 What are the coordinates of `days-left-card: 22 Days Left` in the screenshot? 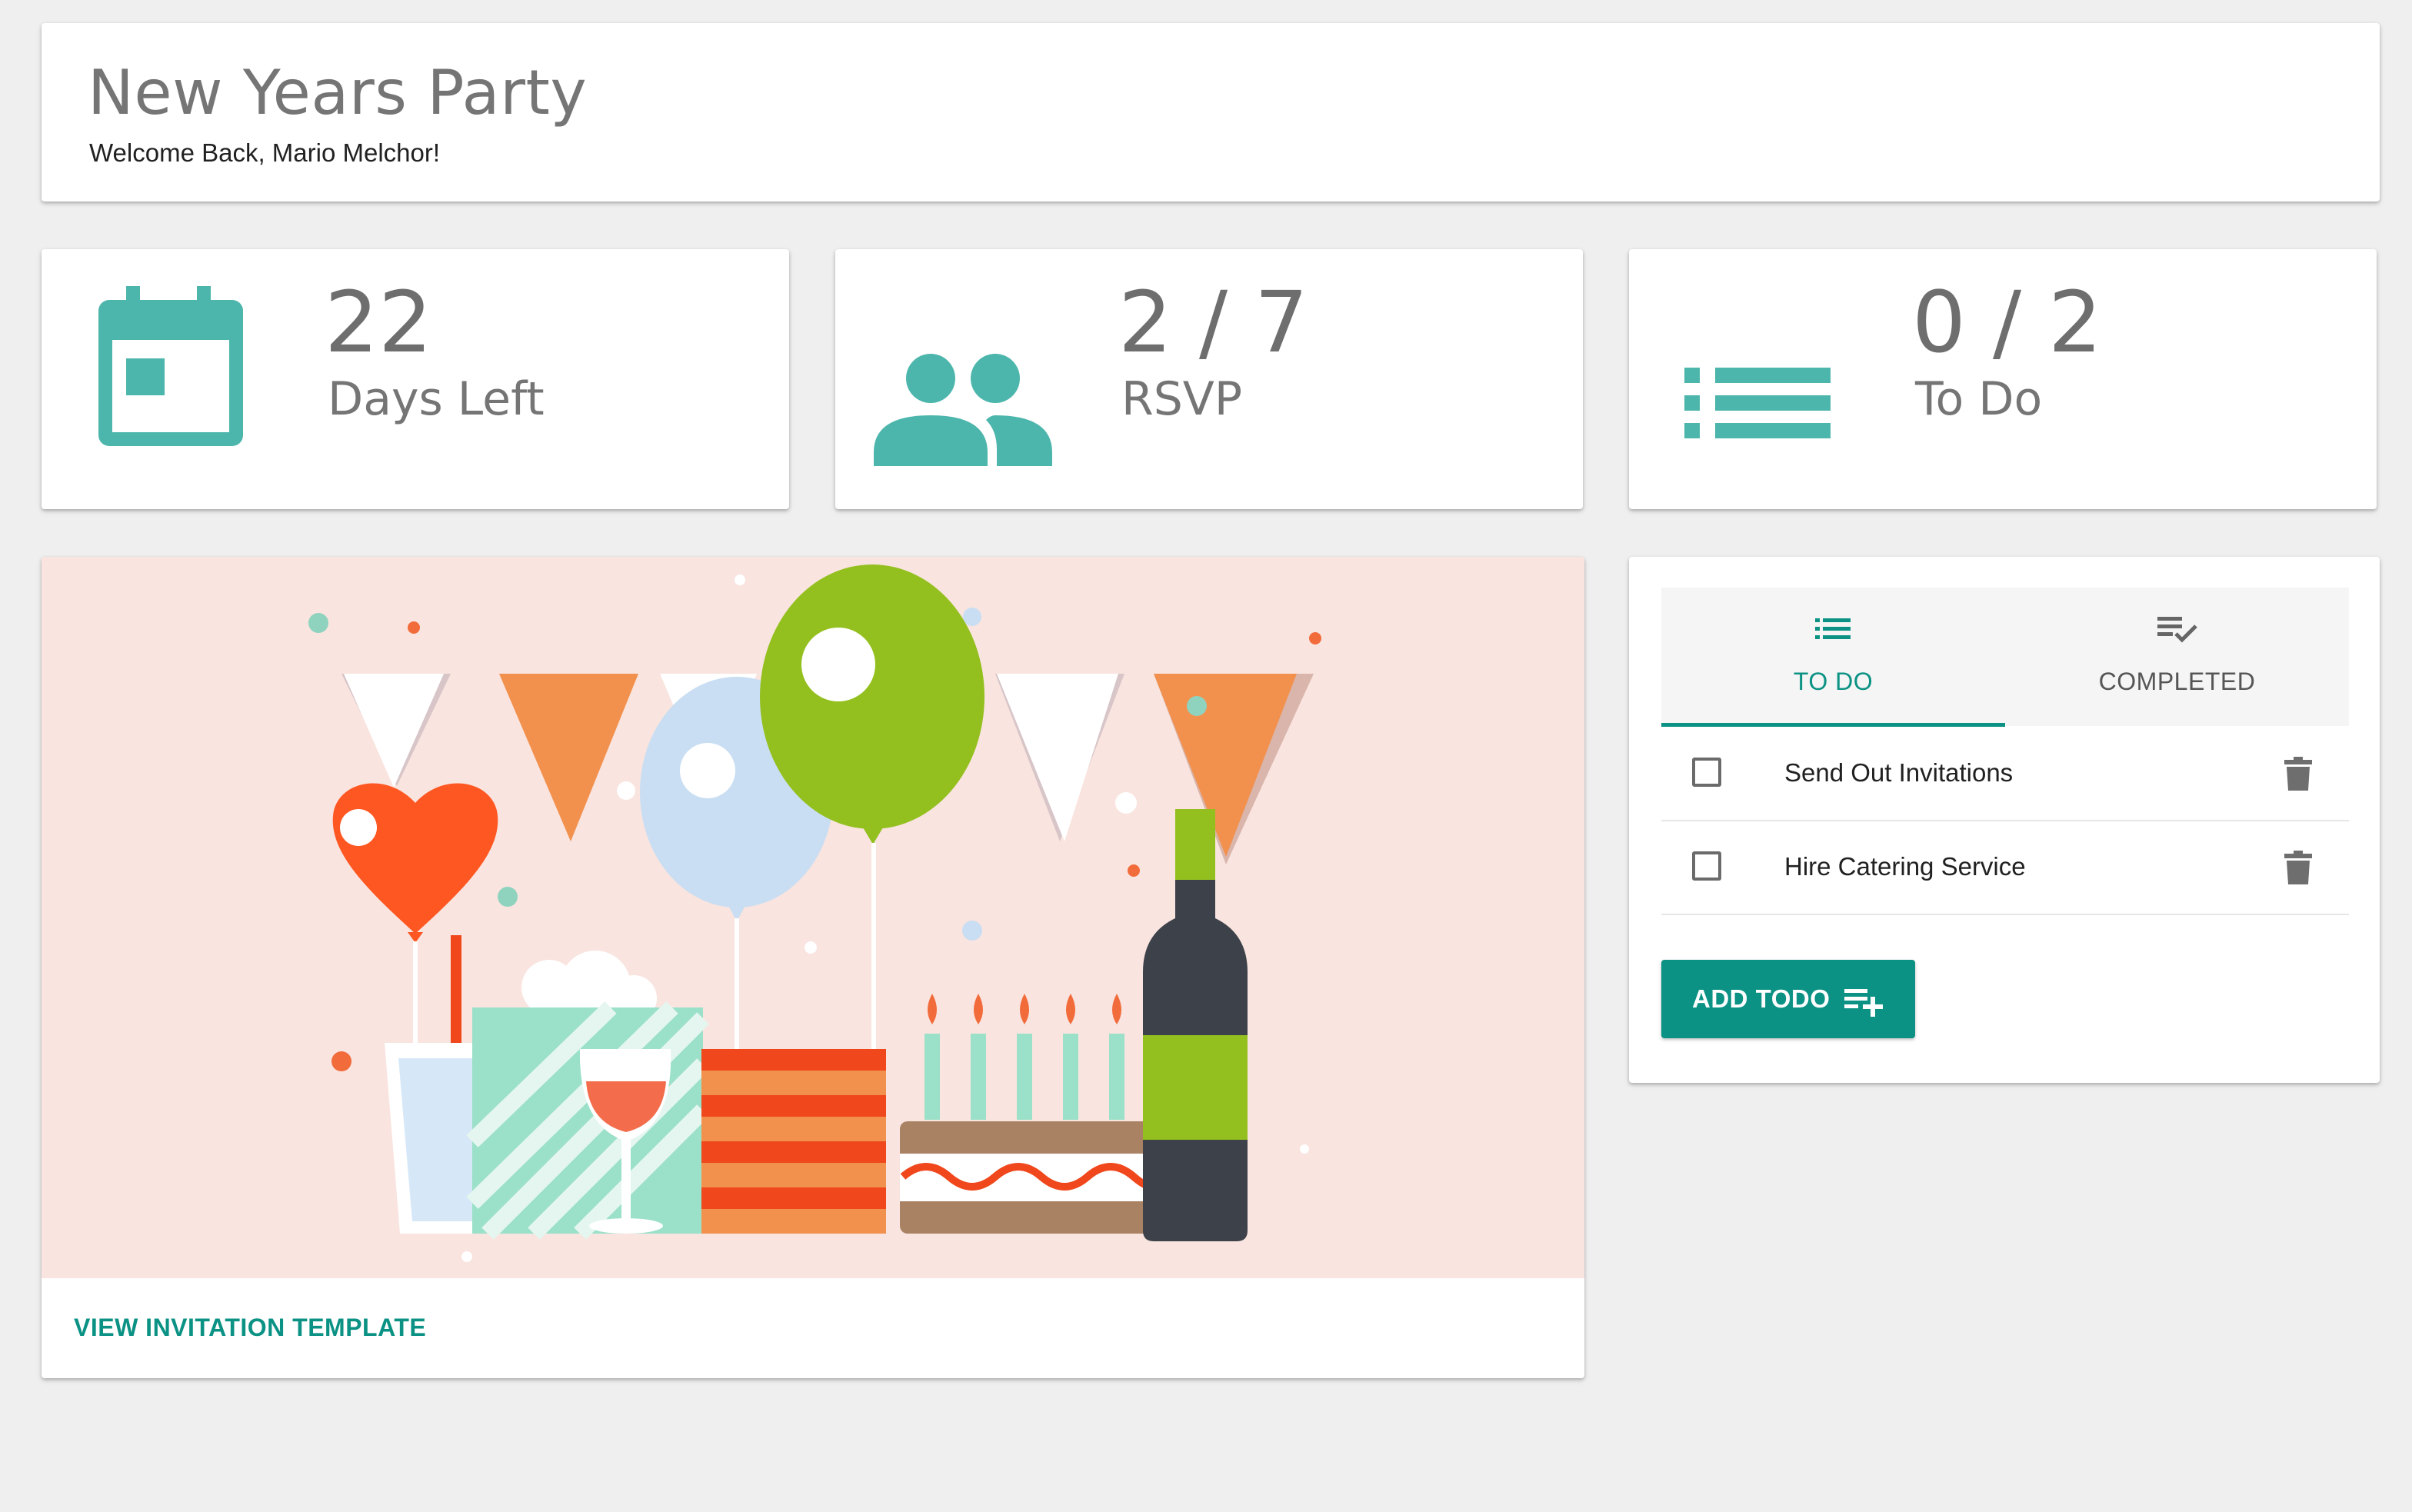 It's located at (415, 379).